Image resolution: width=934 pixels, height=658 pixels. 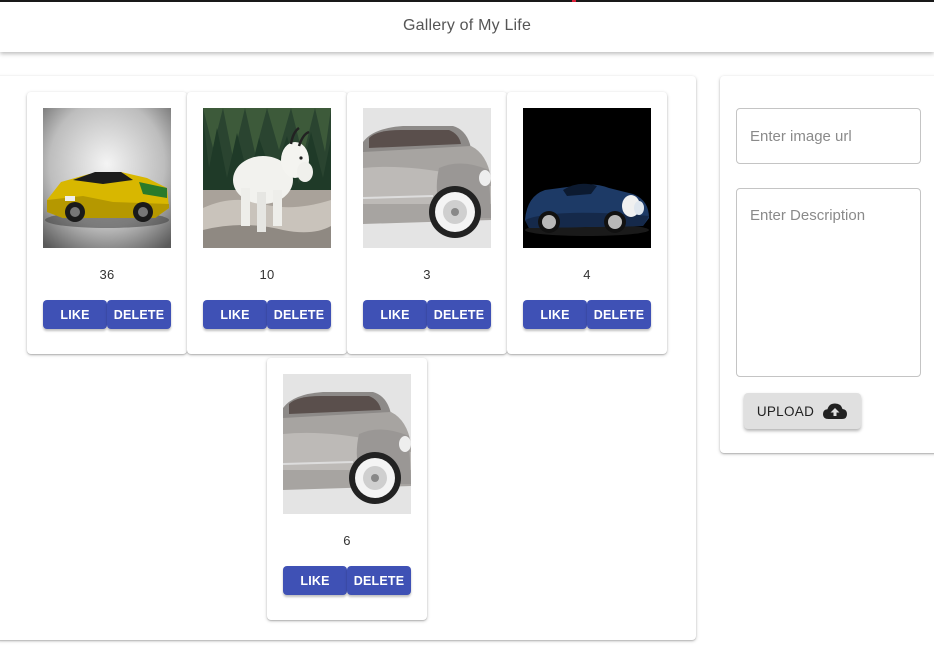 I want to click on gallery-card: 3 LIKE DELETE, so click(x=427, y=223).